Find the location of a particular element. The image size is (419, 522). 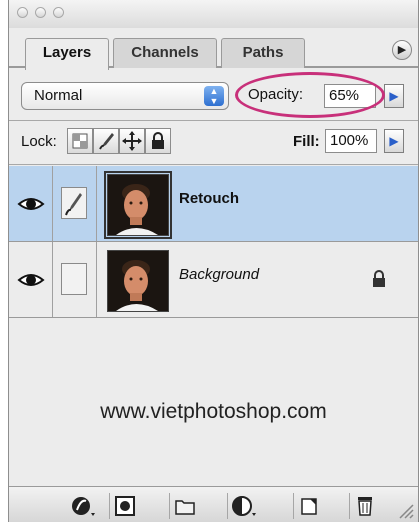

lock-transparency-button is located at coordinates (80, 141).